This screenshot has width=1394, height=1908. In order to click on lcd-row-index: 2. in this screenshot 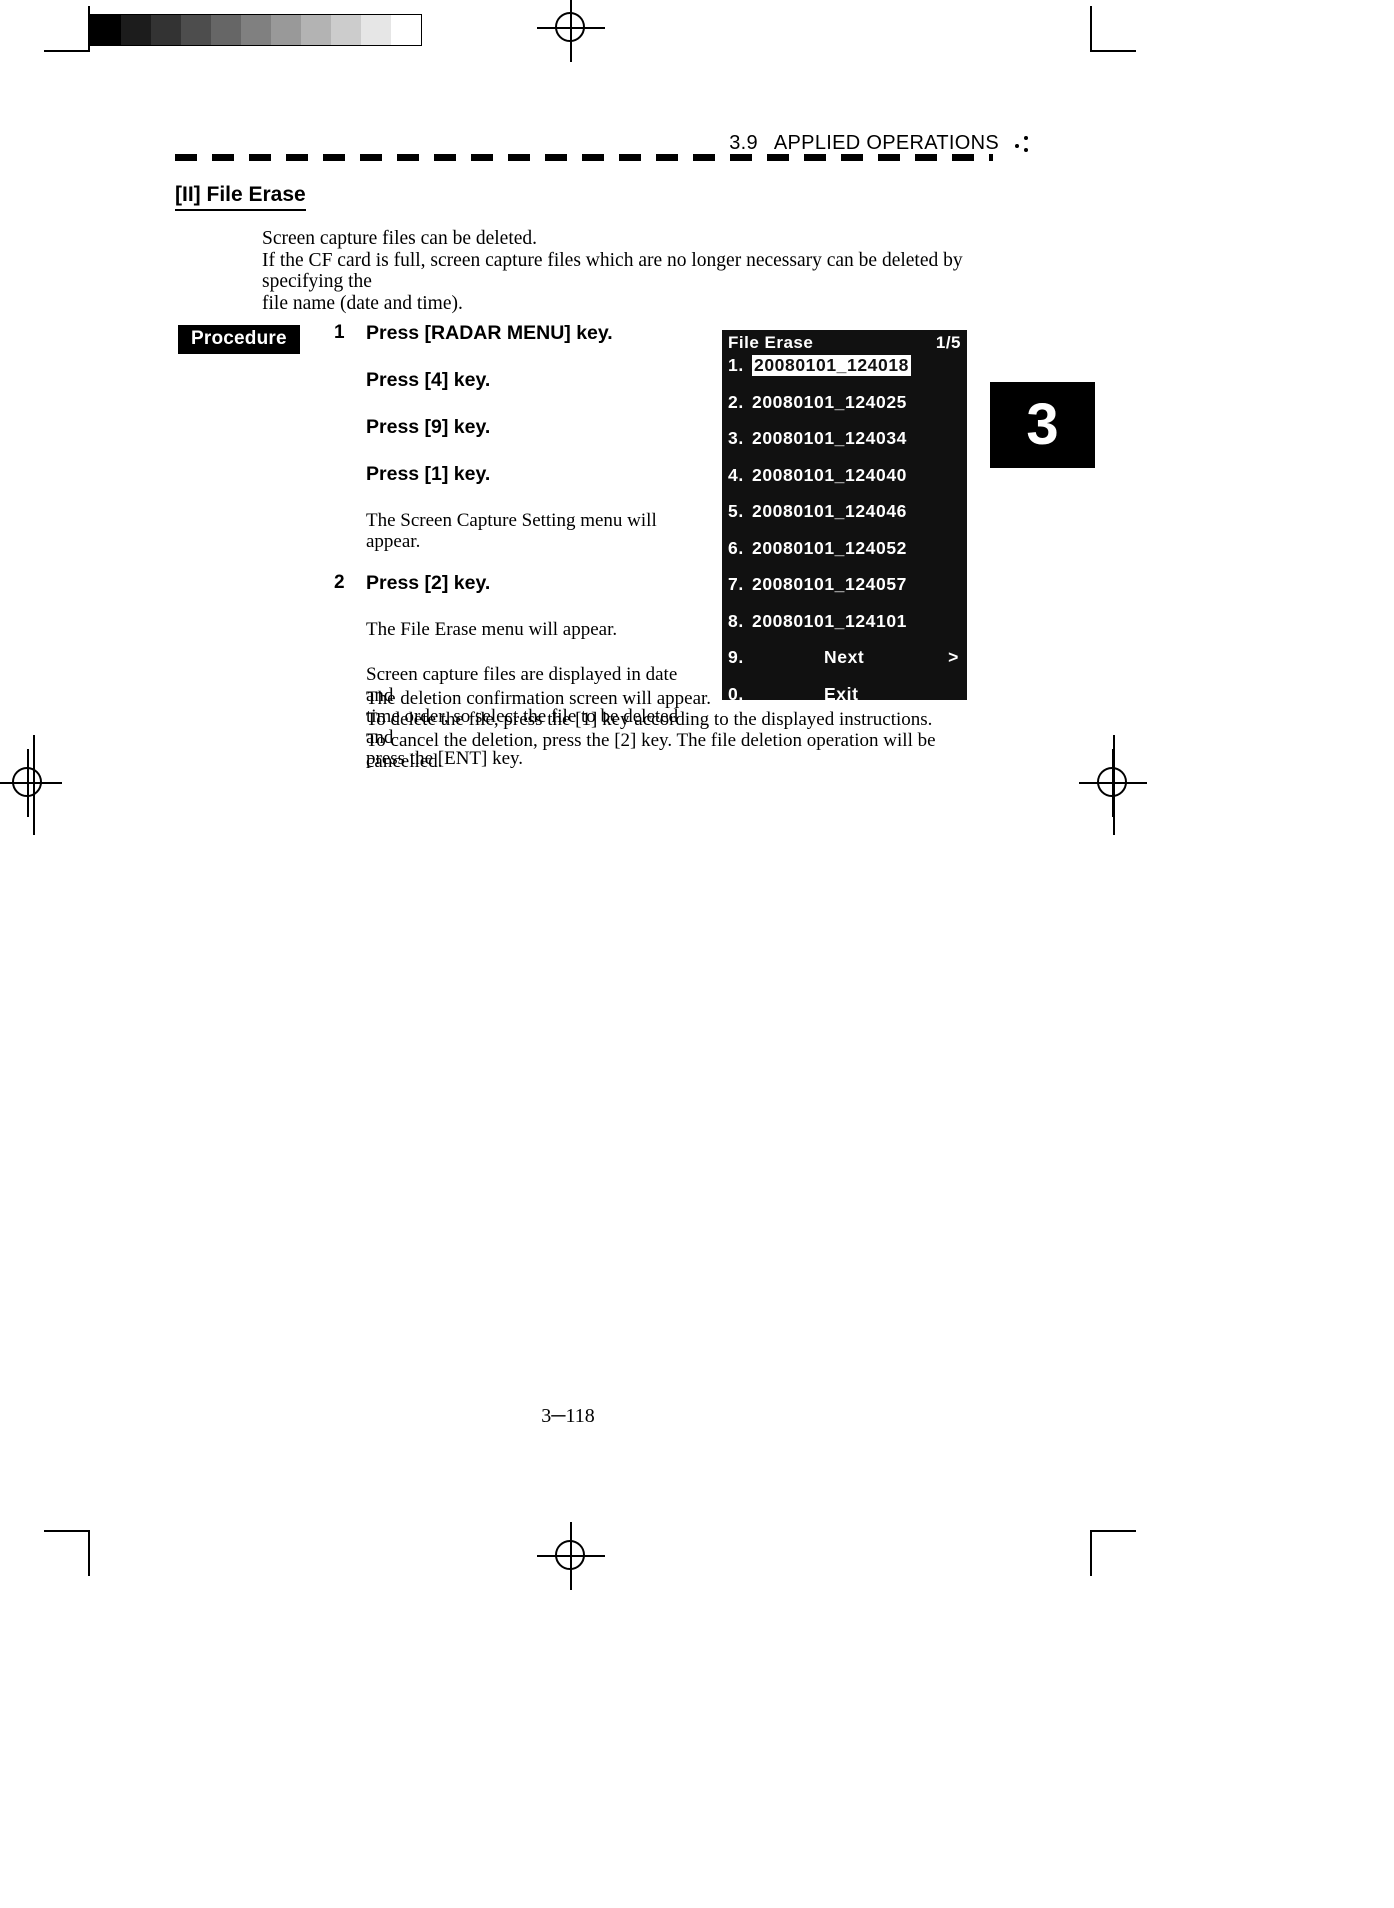, I will do `click(736, 401)`.